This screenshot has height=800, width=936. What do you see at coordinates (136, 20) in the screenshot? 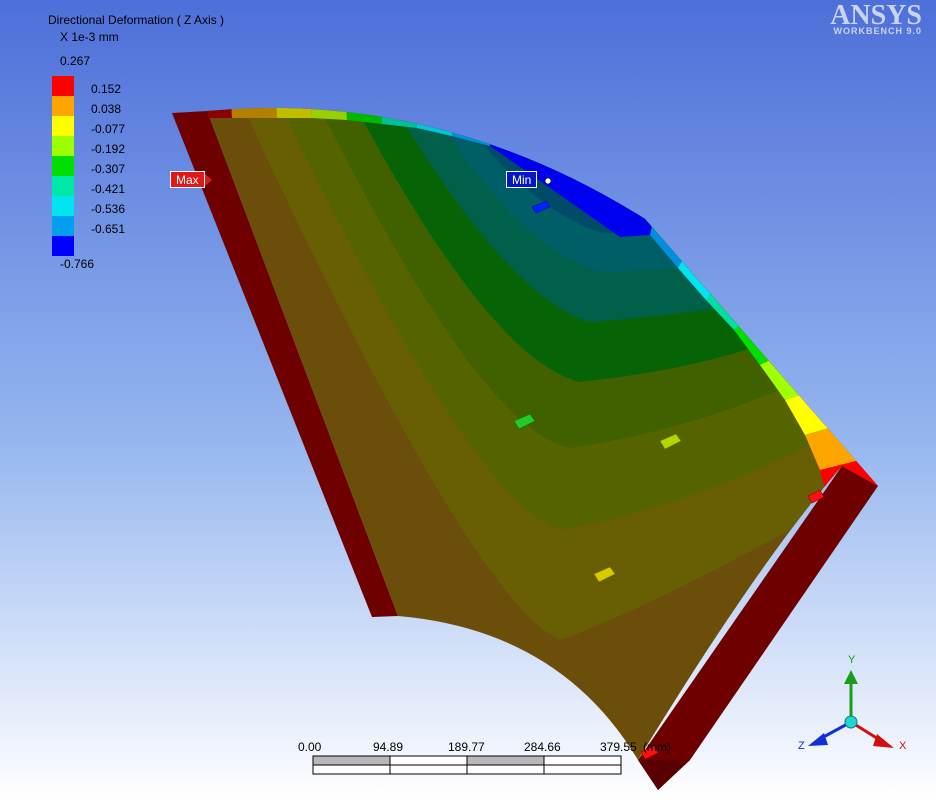
I see `legend-title: Directional Deformation ( Z Axis )` at bounding box center [136, 20].